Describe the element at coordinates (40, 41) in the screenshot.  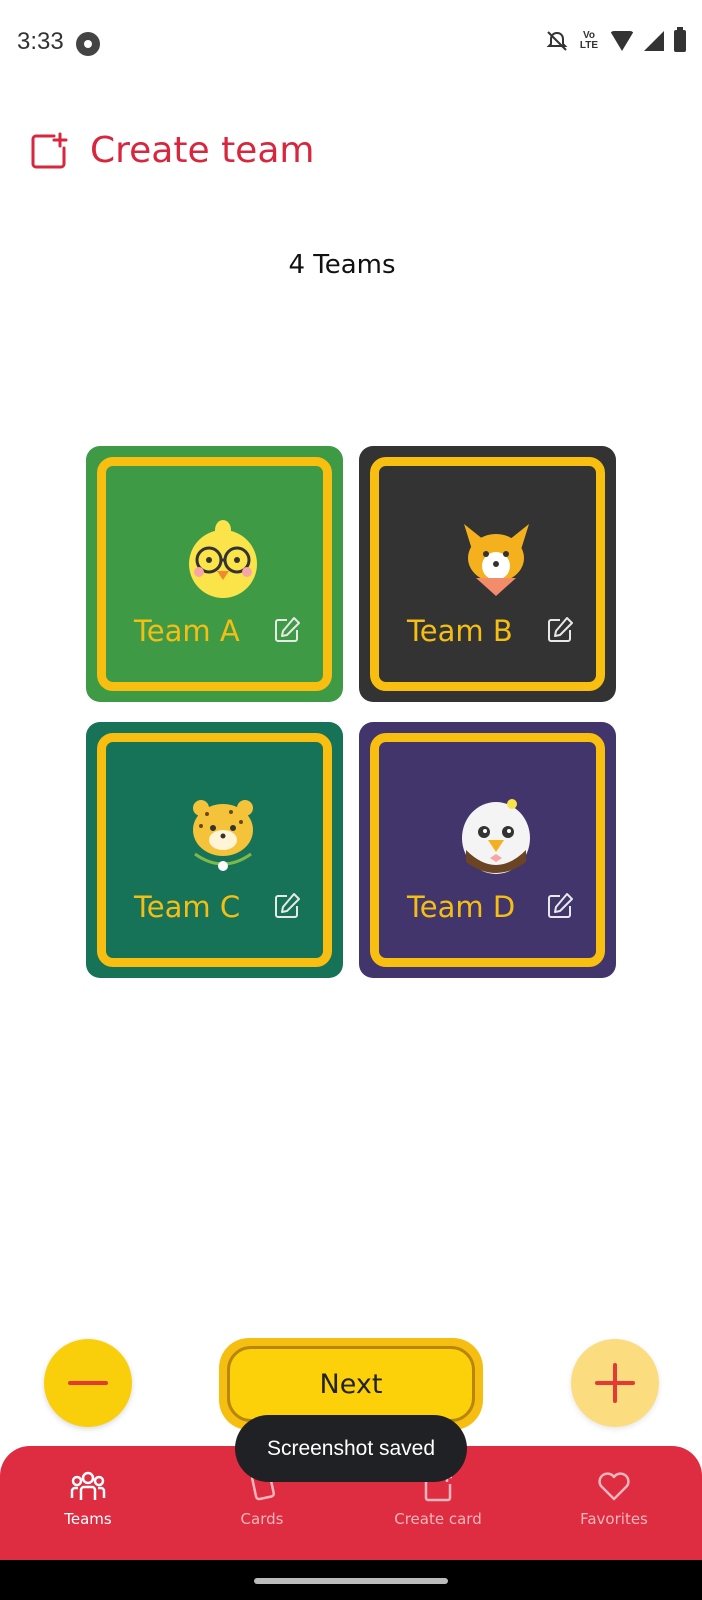
I see `status-time: 3:33` at that location.